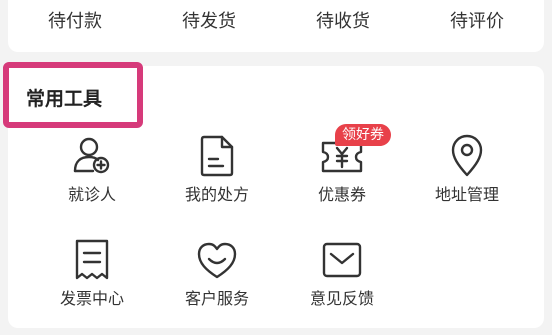  I want to click on tool-prescription: 我的处方, so click(217, 173).